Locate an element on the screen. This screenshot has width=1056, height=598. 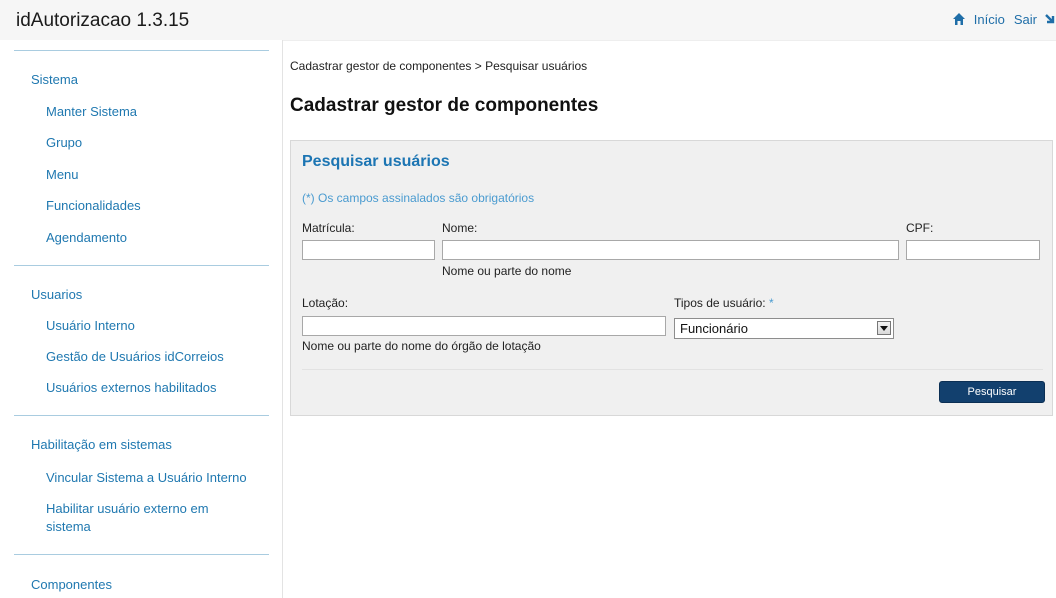
sidebar-section-usuarios: Usuarios is located at coordinates (56, 294).